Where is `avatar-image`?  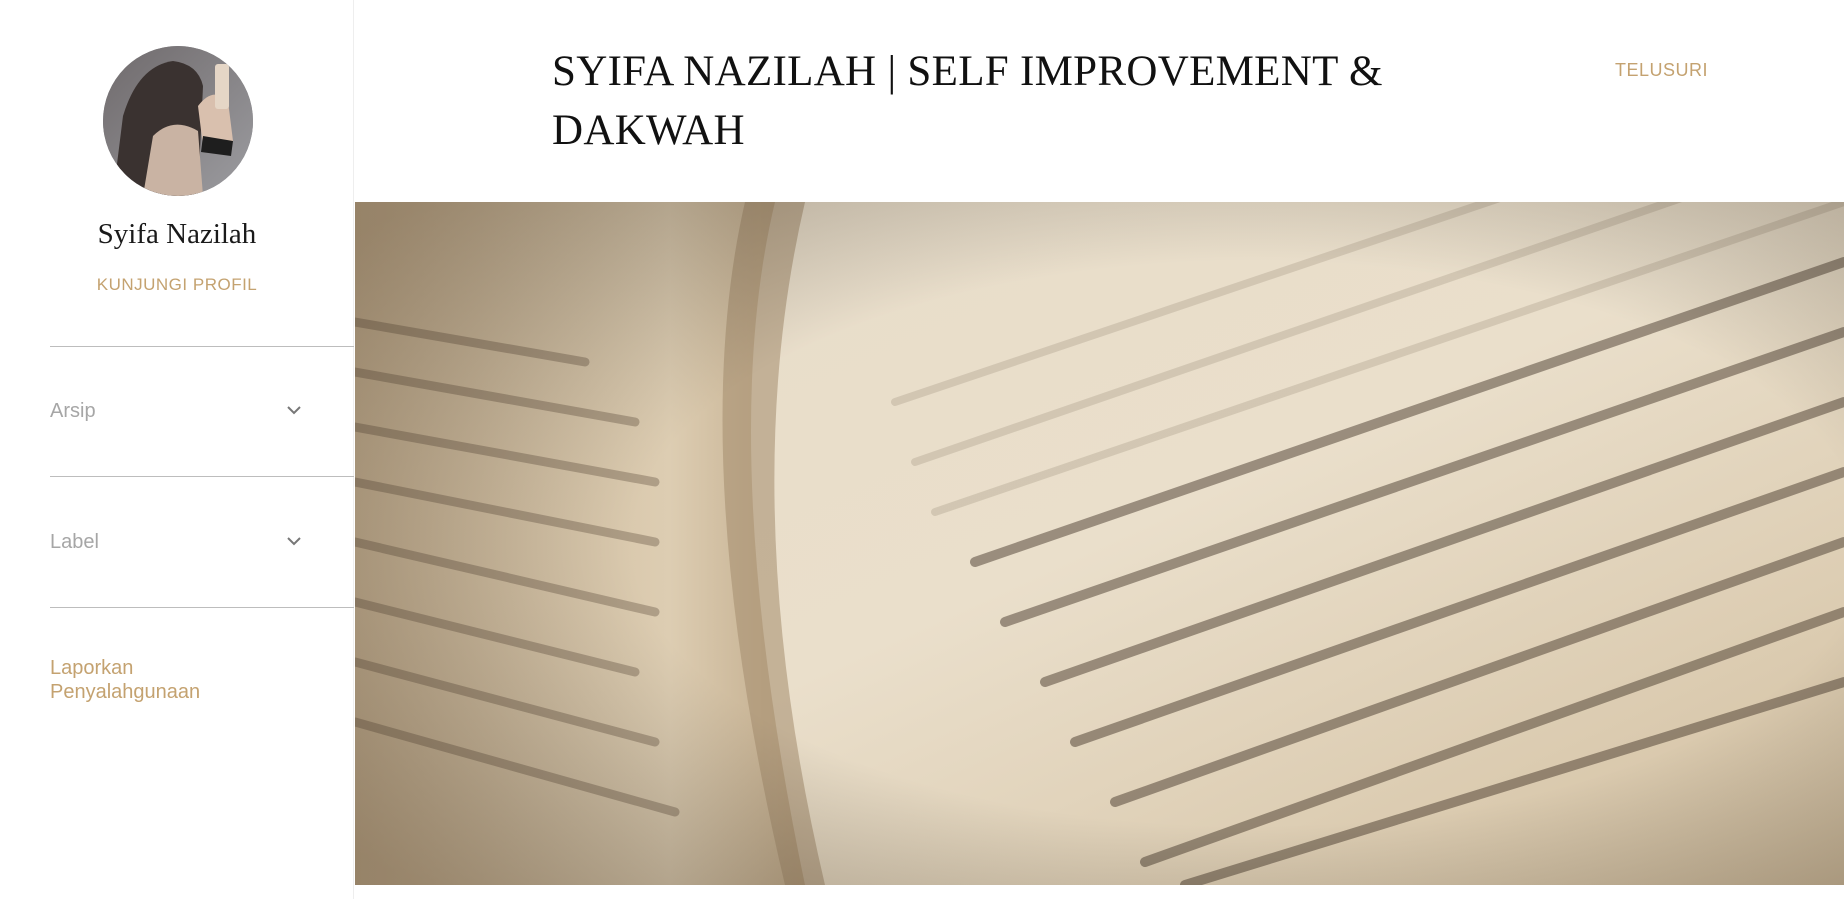
avatar-image is located at coordinates (178, 121).